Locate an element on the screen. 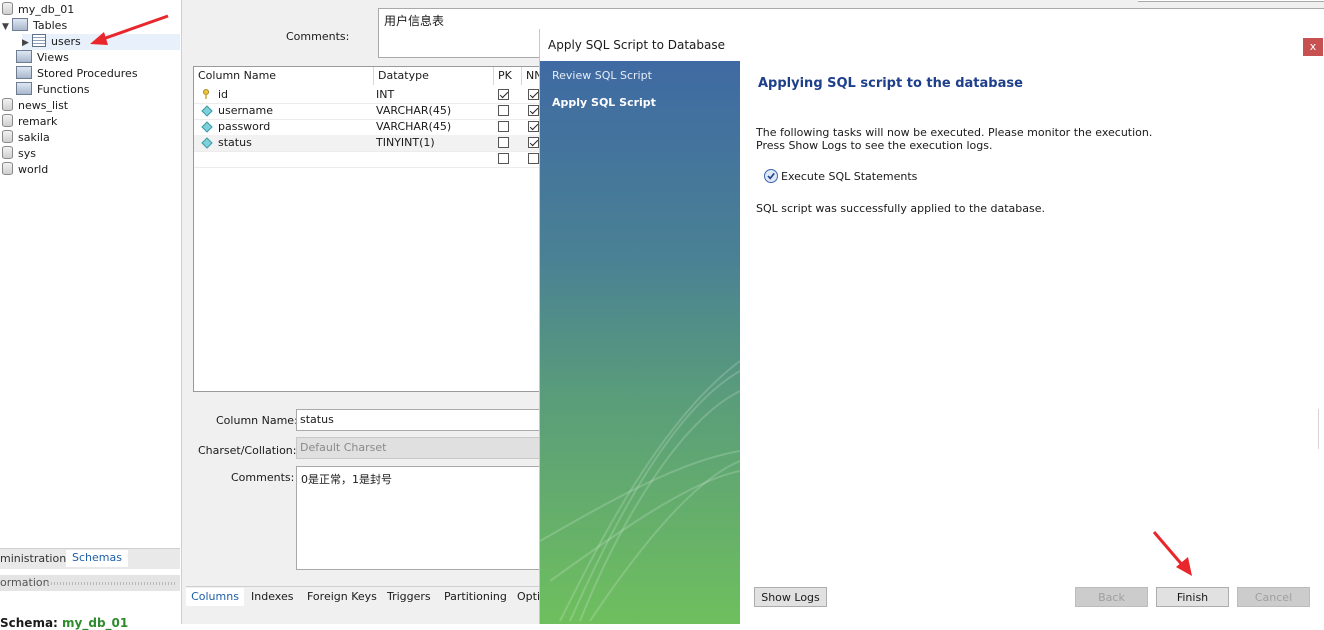 Image resolution: width=1324 pixels, height=630 pixels. annotation-arrow-users is located at coordinates (129, 29).